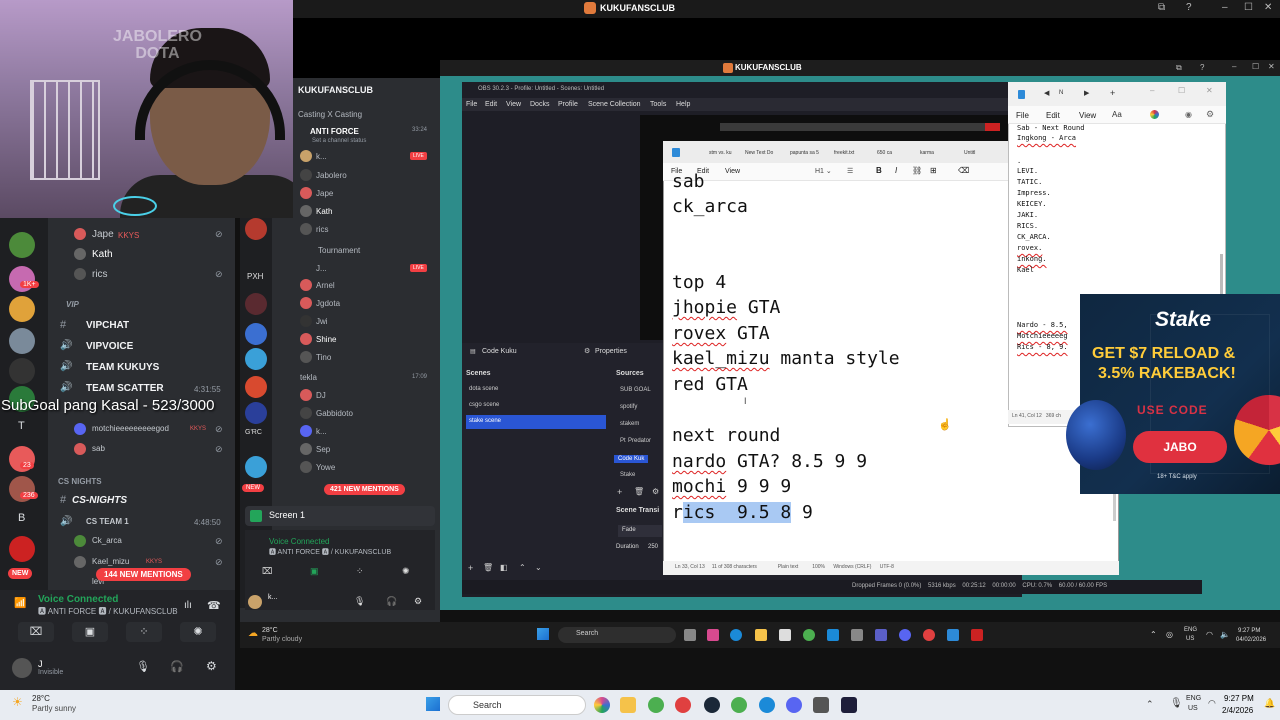  I want to click on tray-chevron-icon: ⌃, so click(1150, 704).